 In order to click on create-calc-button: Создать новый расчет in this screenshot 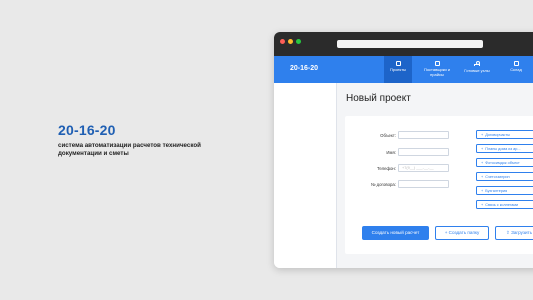, I will do `click(395, 233)`.